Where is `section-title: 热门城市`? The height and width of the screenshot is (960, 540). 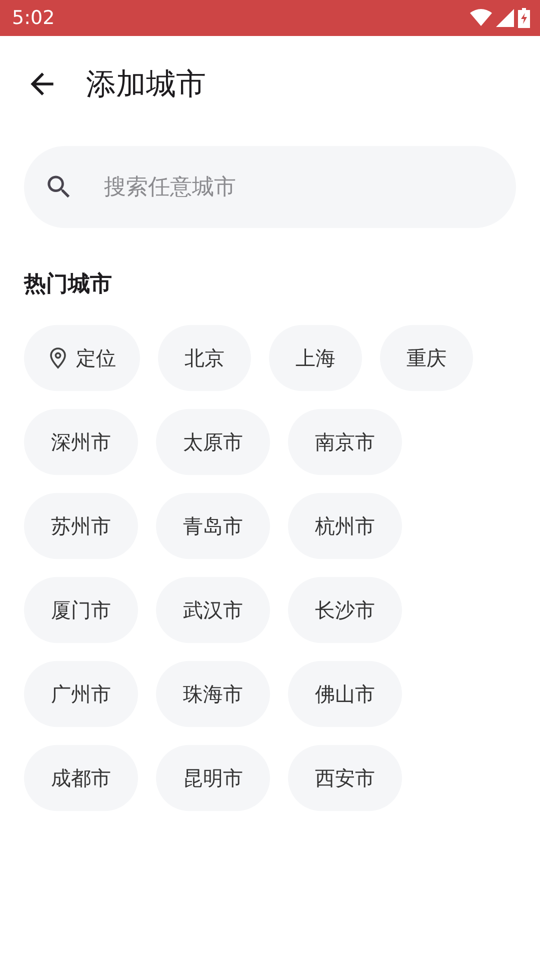 section-title: 热门城市 is located at coordinates (68, 284).